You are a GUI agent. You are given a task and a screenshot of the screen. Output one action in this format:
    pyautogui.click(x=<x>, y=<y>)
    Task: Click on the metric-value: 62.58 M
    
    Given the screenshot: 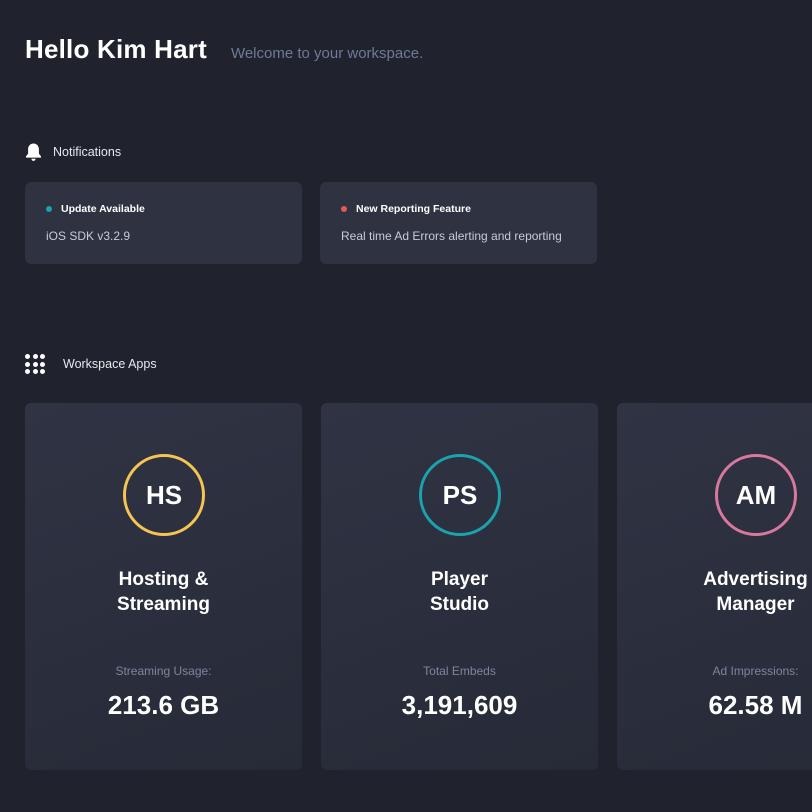 What is the action you would take?
    pyautogui.click(x=755, y=705)
    